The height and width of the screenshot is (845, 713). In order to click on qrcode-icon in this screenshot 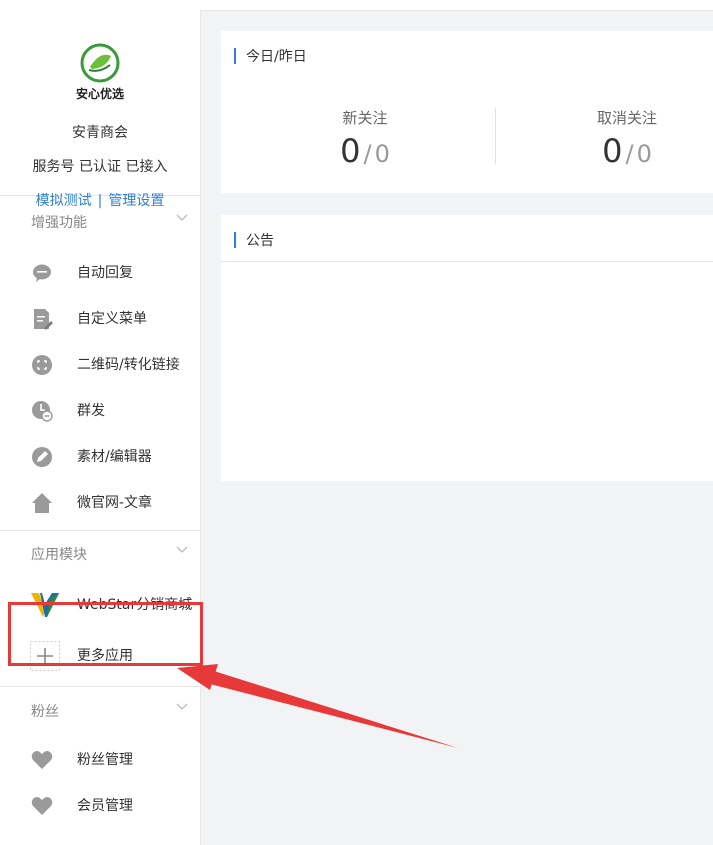, I will do `click(42, 365)`.